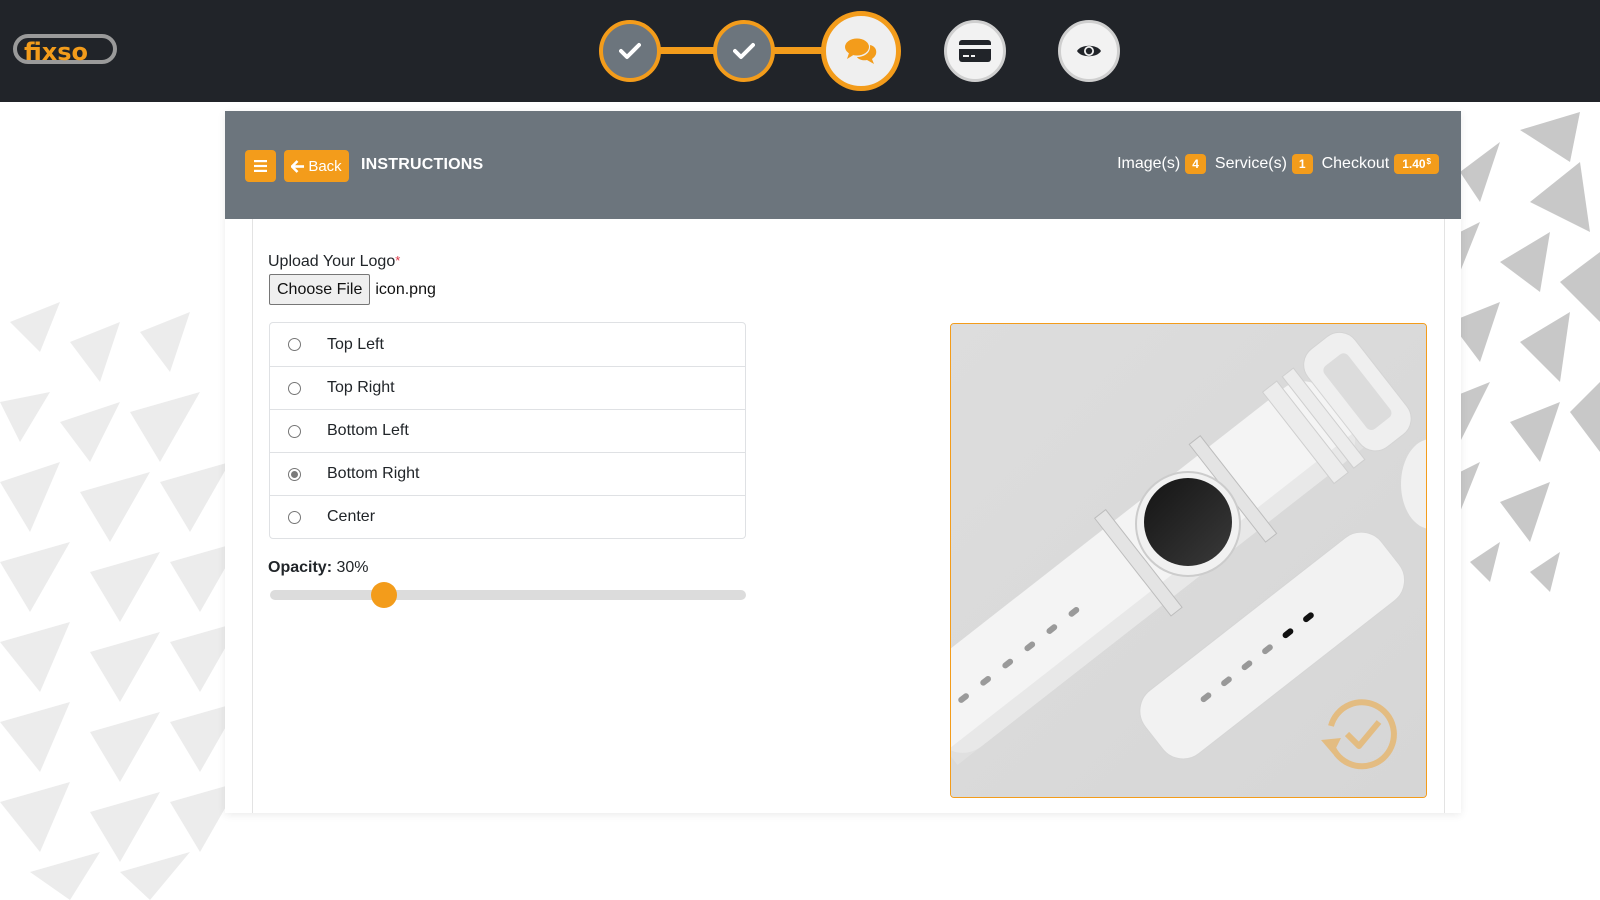 This screenshot has height=900, width=1600. What do you see at coordinates (298, 166) in the screenshot?
I see `arrow-left-icon` at bounding box center [298, 166].